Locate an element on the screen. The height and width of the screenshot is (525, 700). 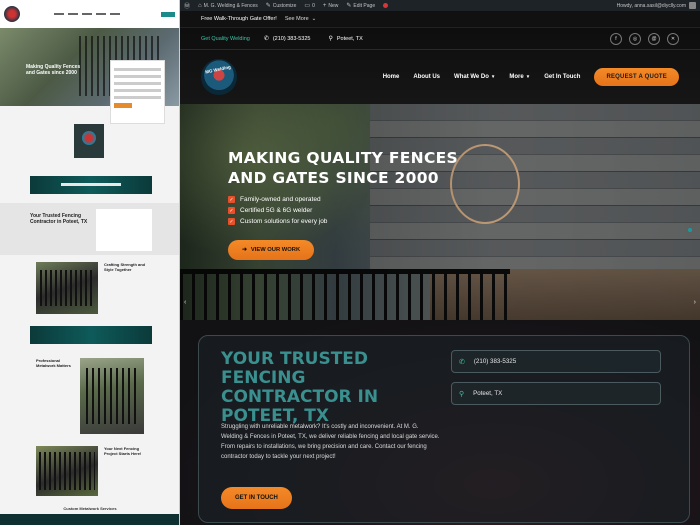
preview-contact-form is located at coordinates (137, 92).